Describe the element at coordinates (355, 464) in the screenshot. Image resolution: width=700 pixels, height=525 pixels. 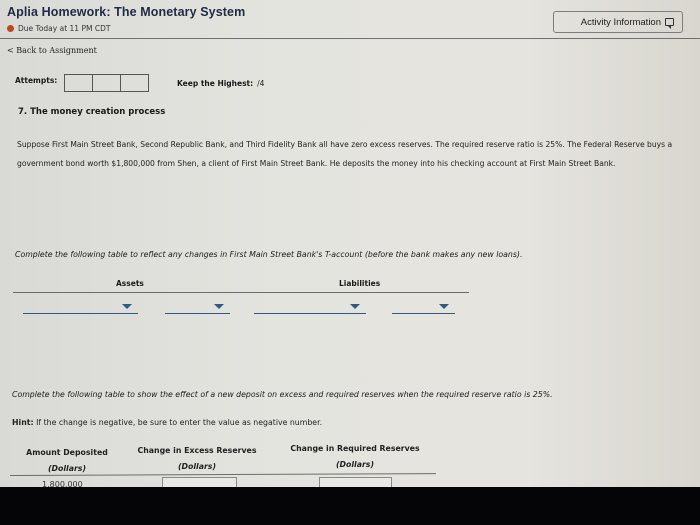
I see `column-unit-required-reserves: (Dollars)` at that location.